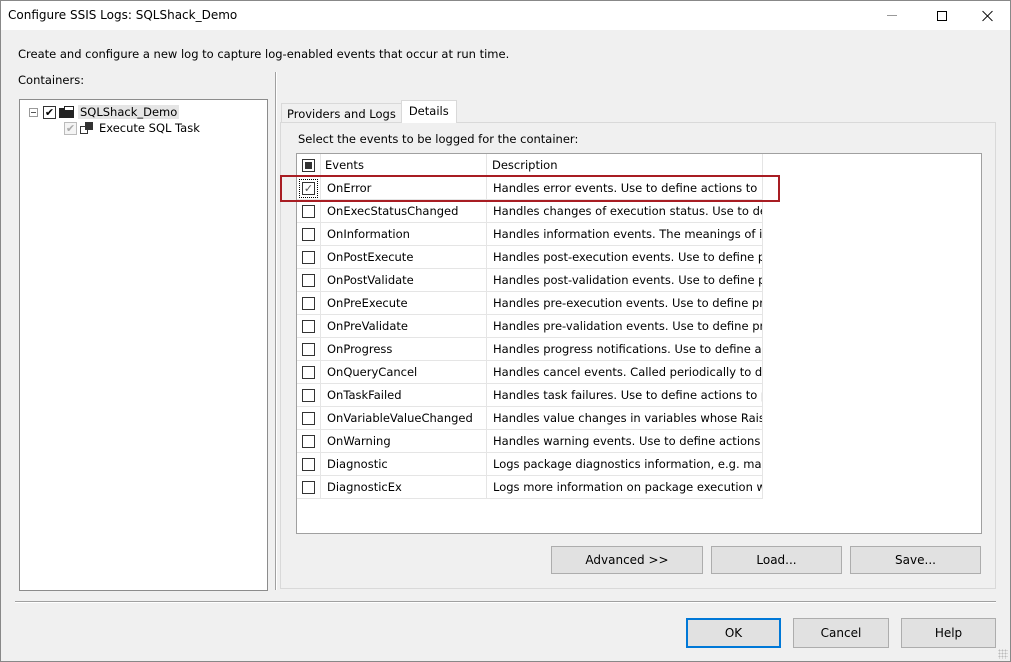 The width and height of the screenshot is (1011, 662). I want to click on event-name: Diagnostic, so click(404, 464).